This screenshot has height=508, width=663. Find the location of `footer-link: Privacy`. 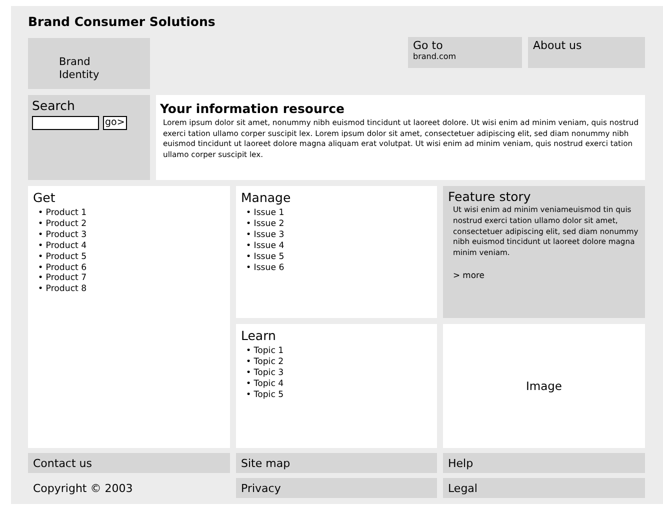

footer-link: Privacy is located at coordinates (336, 488).